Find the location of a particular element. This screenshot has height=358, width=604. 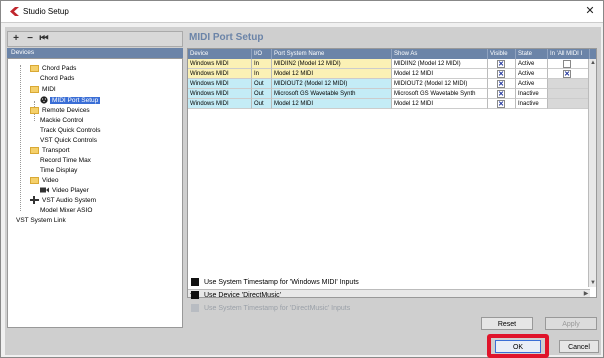

tree-node-midi-port-setup: MIDI Port Setup is located at coordinates (70, 101).